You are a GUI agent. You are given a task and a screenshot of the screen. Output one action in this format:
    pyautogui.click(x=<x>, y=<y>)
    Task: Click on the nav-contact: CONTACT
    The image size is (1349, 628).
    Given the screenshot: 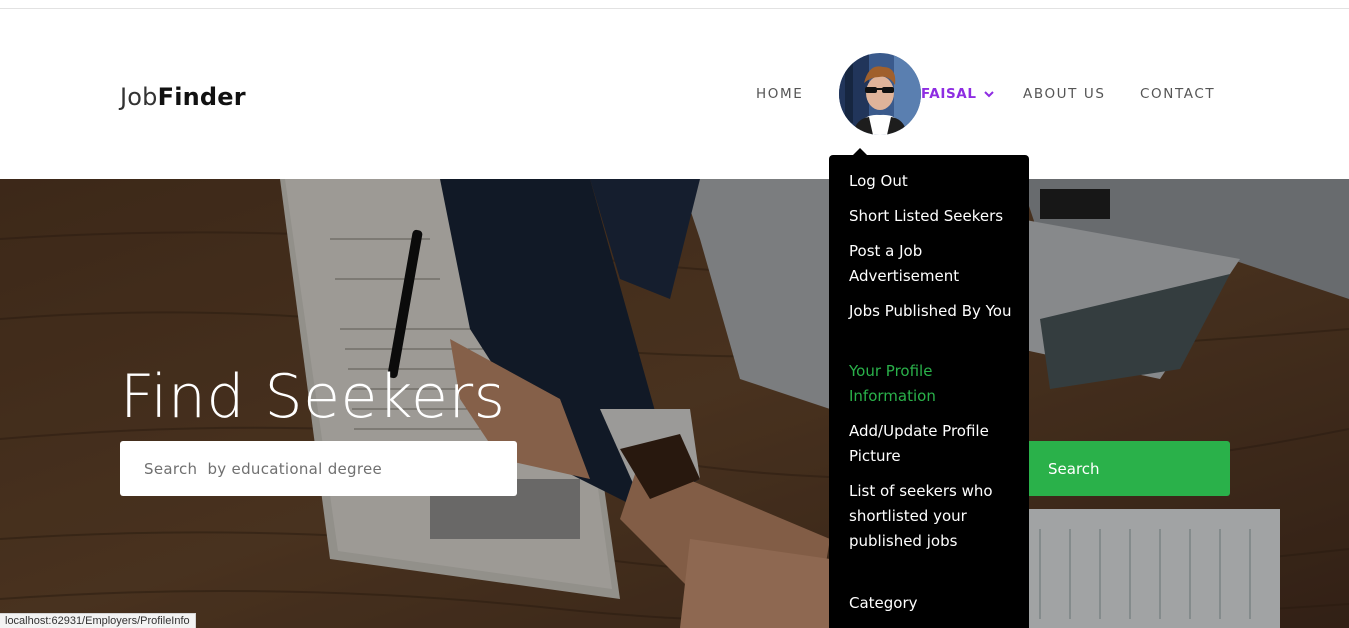 What is the action you would take?
    pyautogui.click(x=1177, y=94)
    